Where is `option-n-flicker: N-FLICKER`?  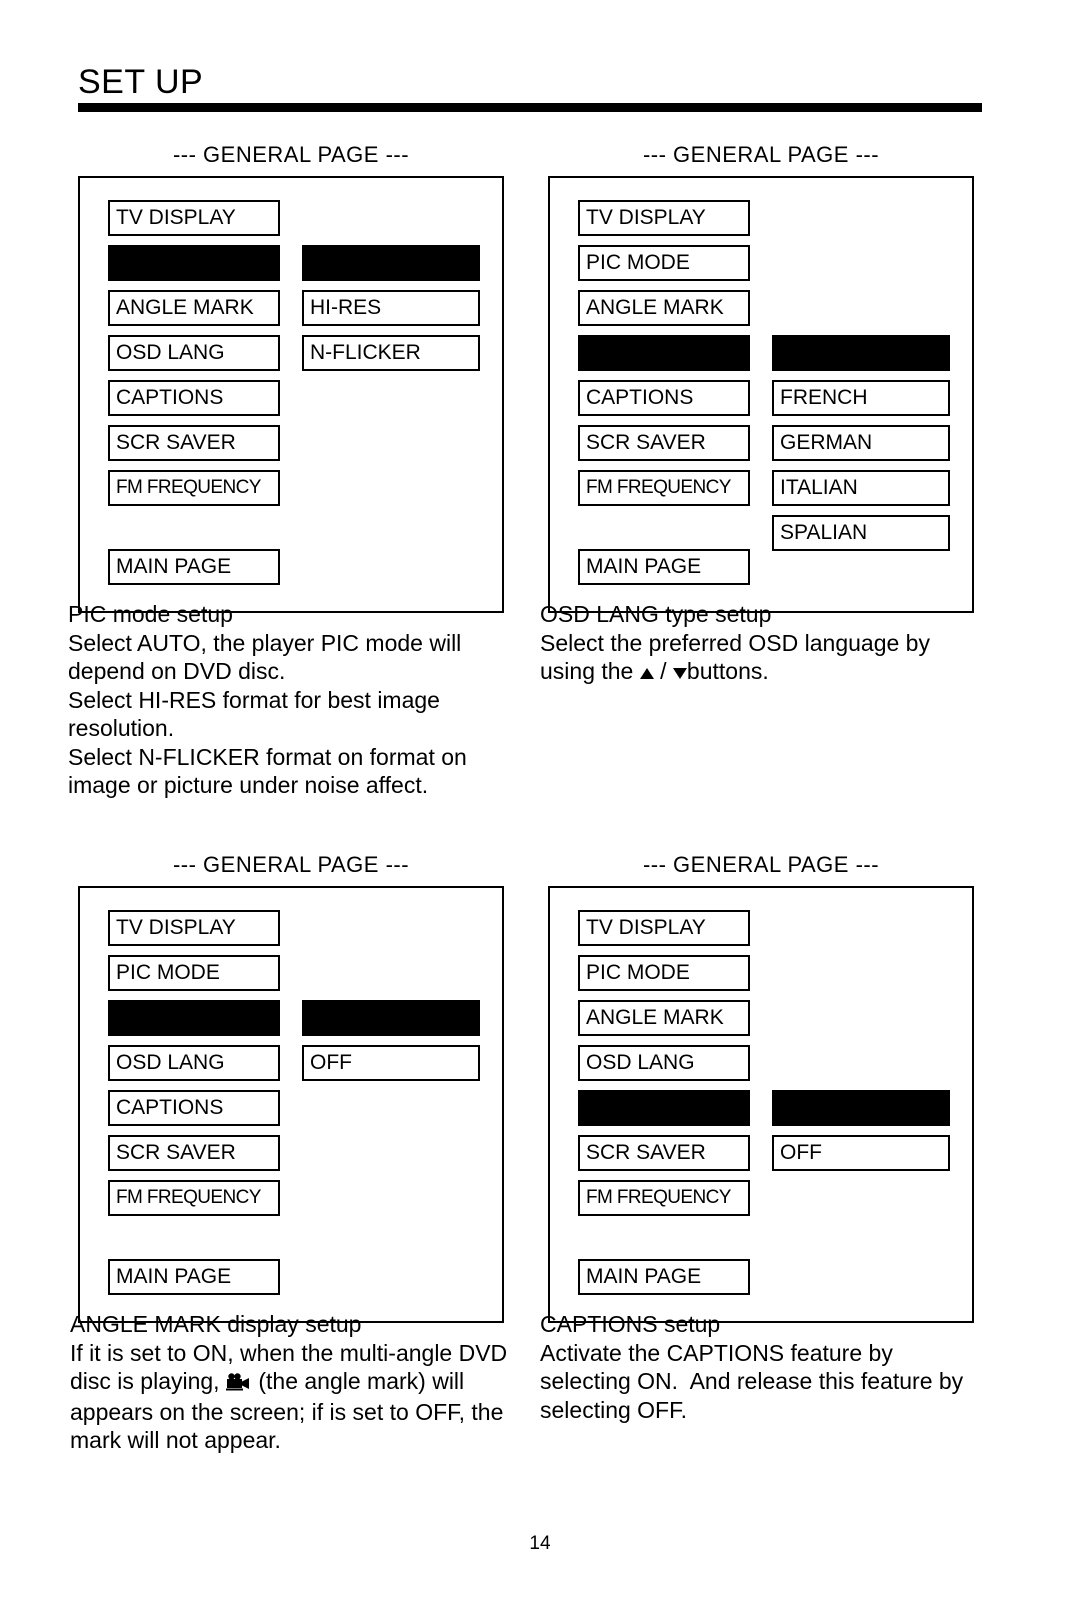 option-n-flicker: N-FLICKER is located at coordinates (391, 353).